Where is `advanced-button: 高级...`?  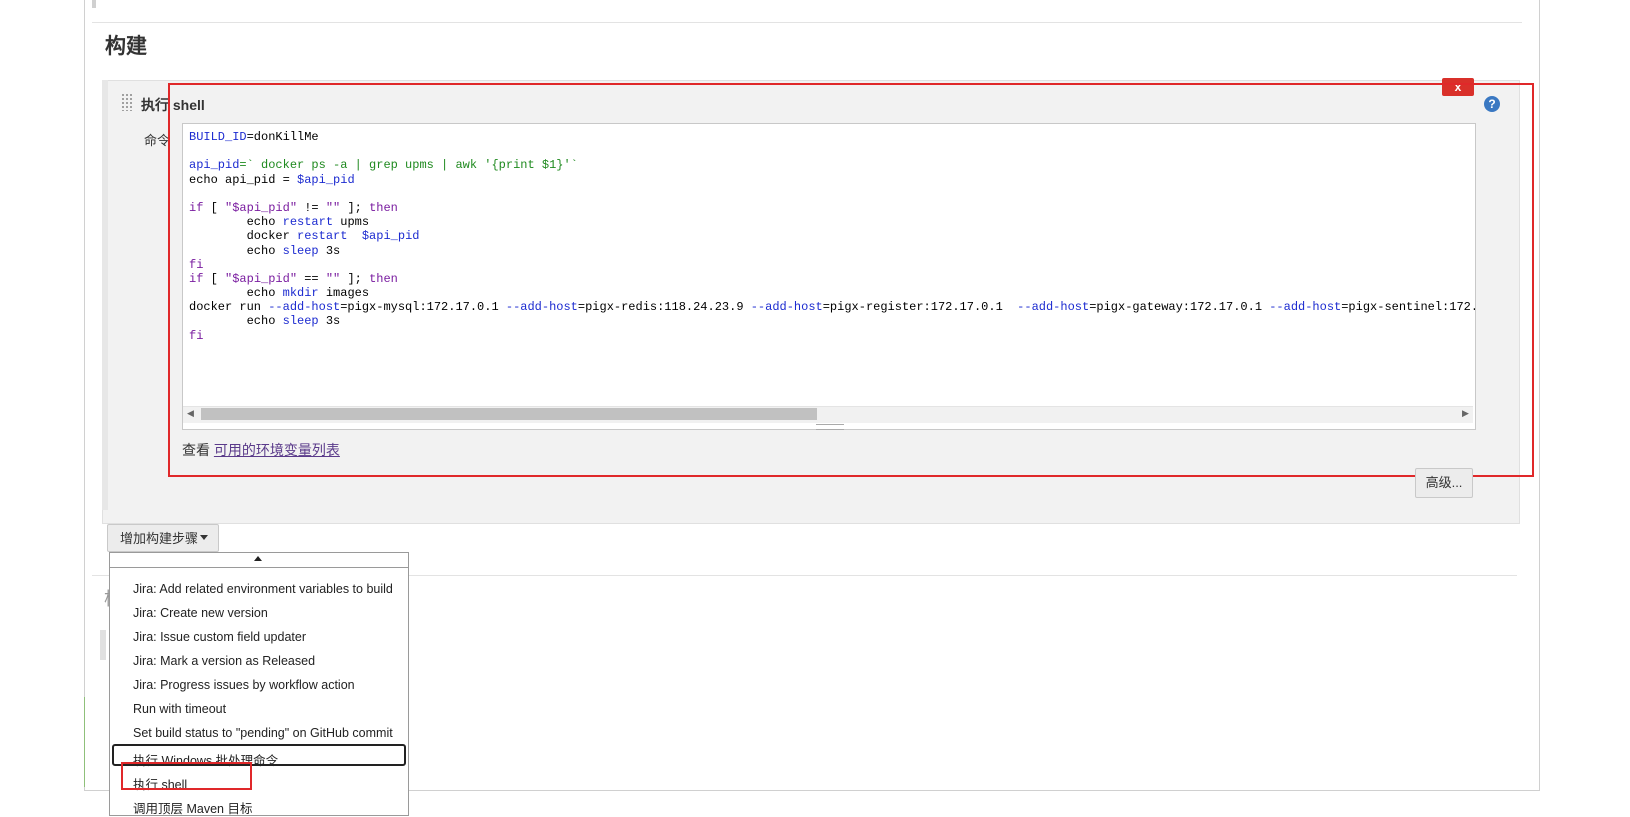 advanced-button: 高级... is located at coordinates (1444, 483).